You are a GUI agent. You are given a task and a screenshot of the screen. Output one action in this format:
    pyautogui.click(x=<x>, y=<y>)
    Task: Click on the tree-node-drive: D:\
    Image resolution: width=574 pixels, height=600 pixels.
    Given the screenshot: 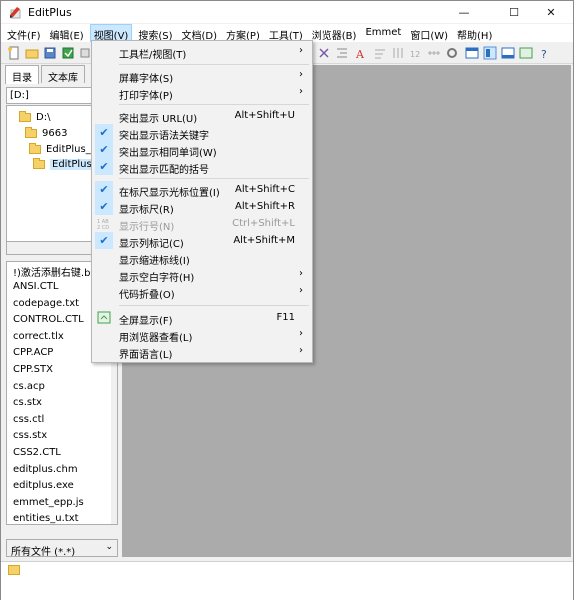 What is the action you would take?
    pyautogui.click(x=34, y=117)
    